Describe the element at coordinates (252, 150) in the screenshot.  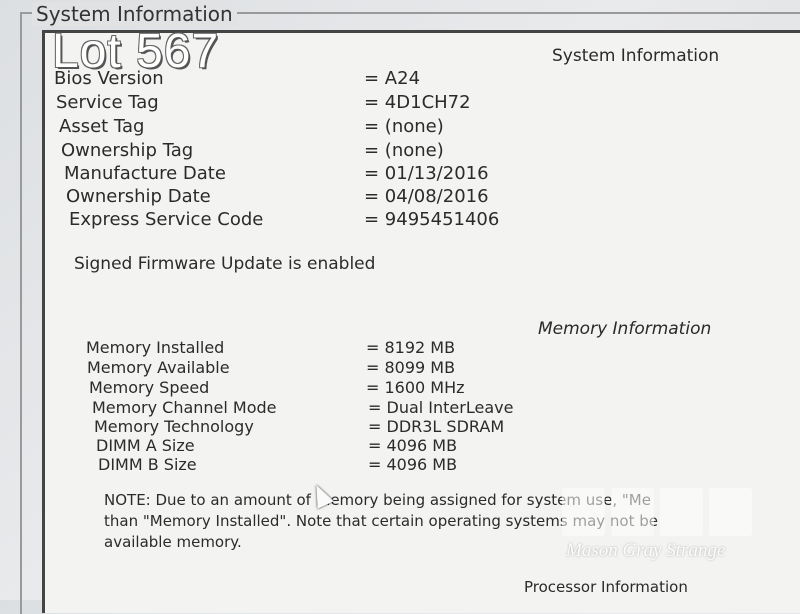
I see `info-row-ownership-tag: Ownership Tag = (none)` at that location.